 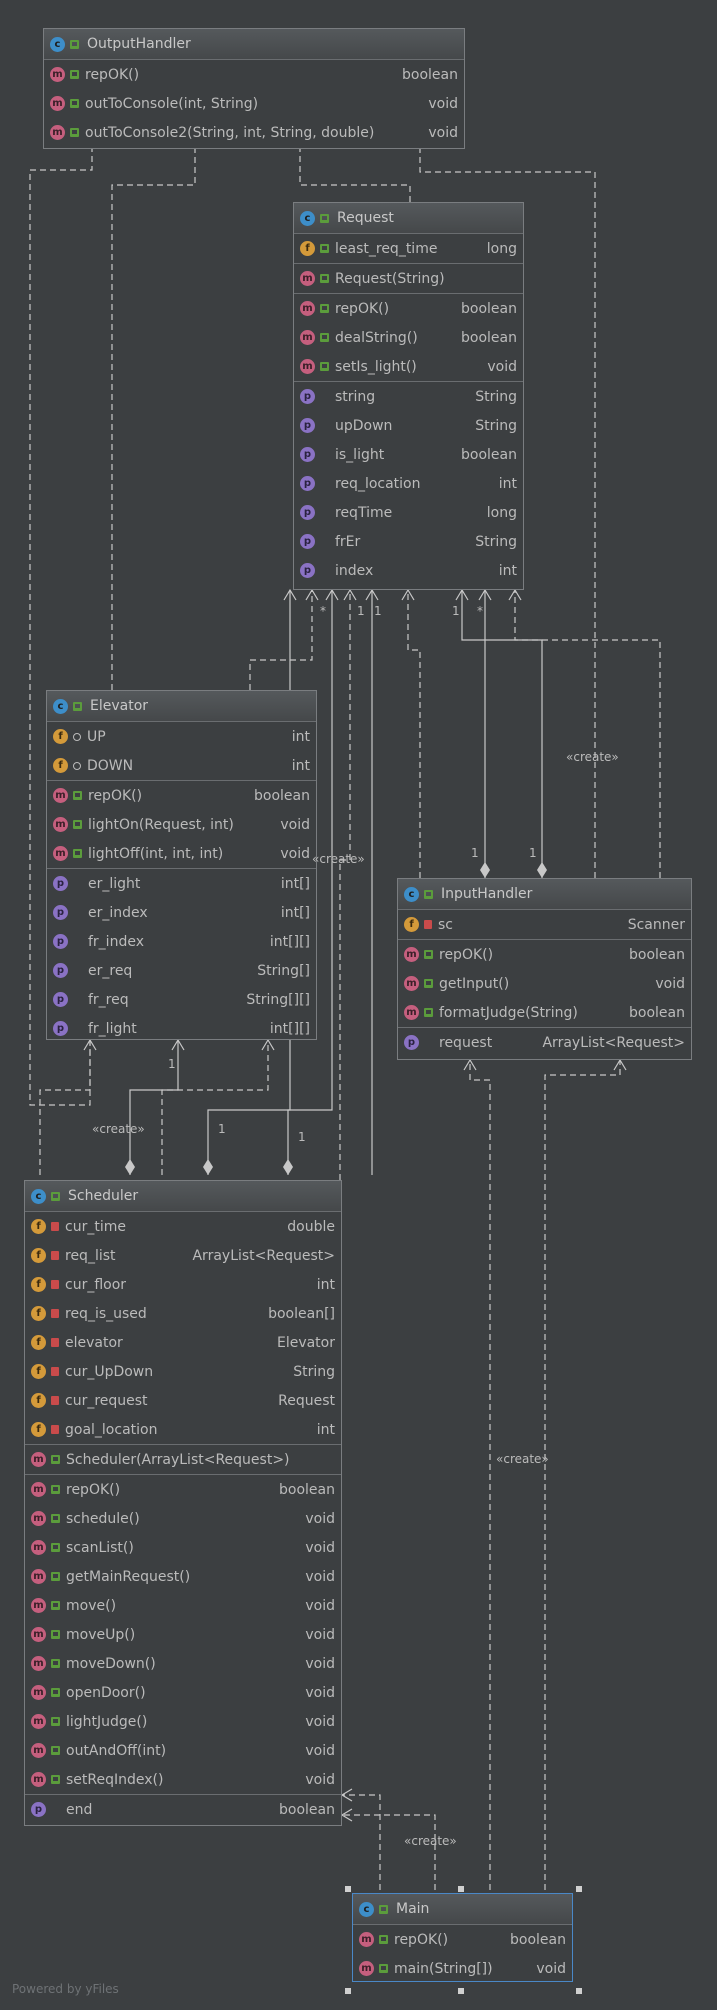 What do you see at coordinates (183, 1196) in the screenshot?
I see `class-header: c Scheduler` at bounding box center [183, 1196].